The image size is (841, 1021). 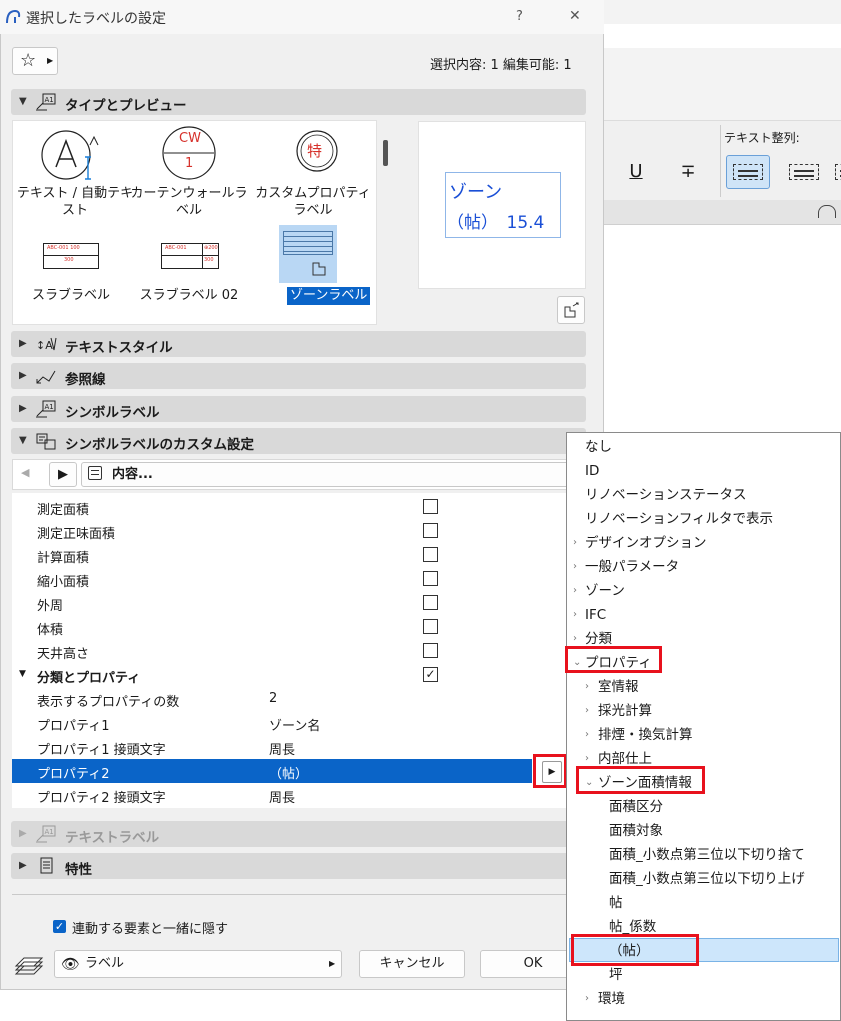 I want to click on group-row-classification: ▼ 分類とプロパティ ✓, so click(x=272, y=675).